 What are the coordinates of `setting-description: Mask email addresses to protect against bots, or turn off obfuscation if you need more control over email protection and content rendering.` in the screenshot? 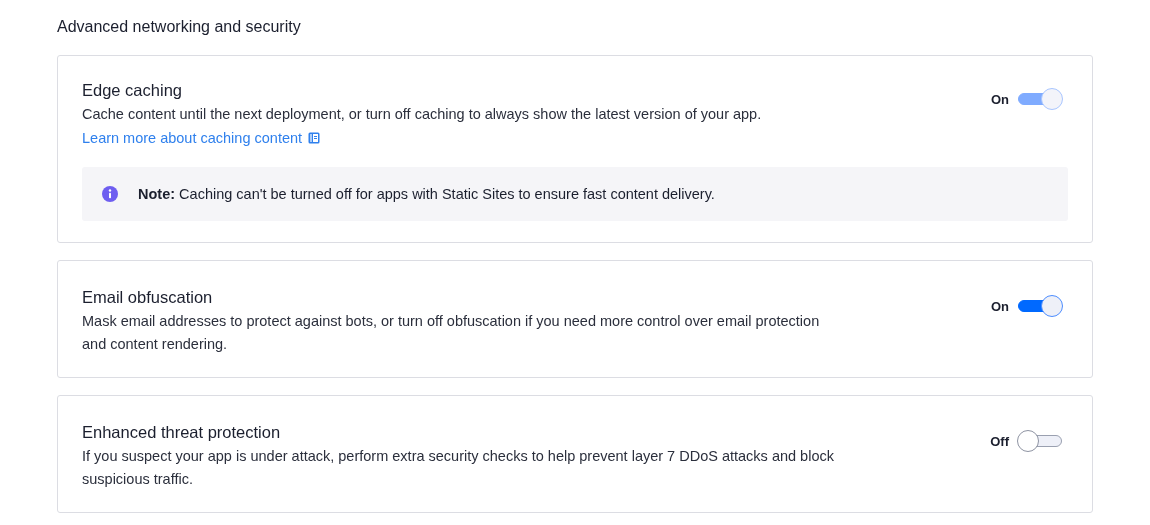 It's located at (451, 333).